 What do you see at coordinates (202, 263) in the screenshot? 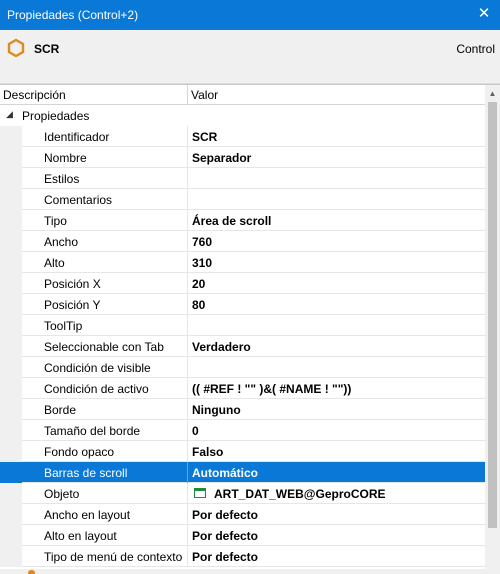
I see `property-value: 310` at bounding box center [202, 263].